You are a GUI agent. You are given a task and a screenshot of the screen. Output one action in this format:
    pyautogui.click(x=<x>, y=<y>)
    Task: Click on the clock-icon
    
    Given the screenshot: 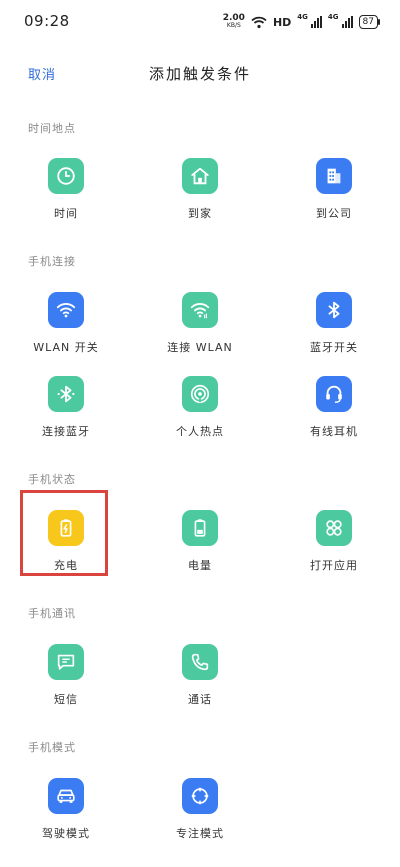 What is the action you would take?
    pyautogui.click(x=66, y=176)
    